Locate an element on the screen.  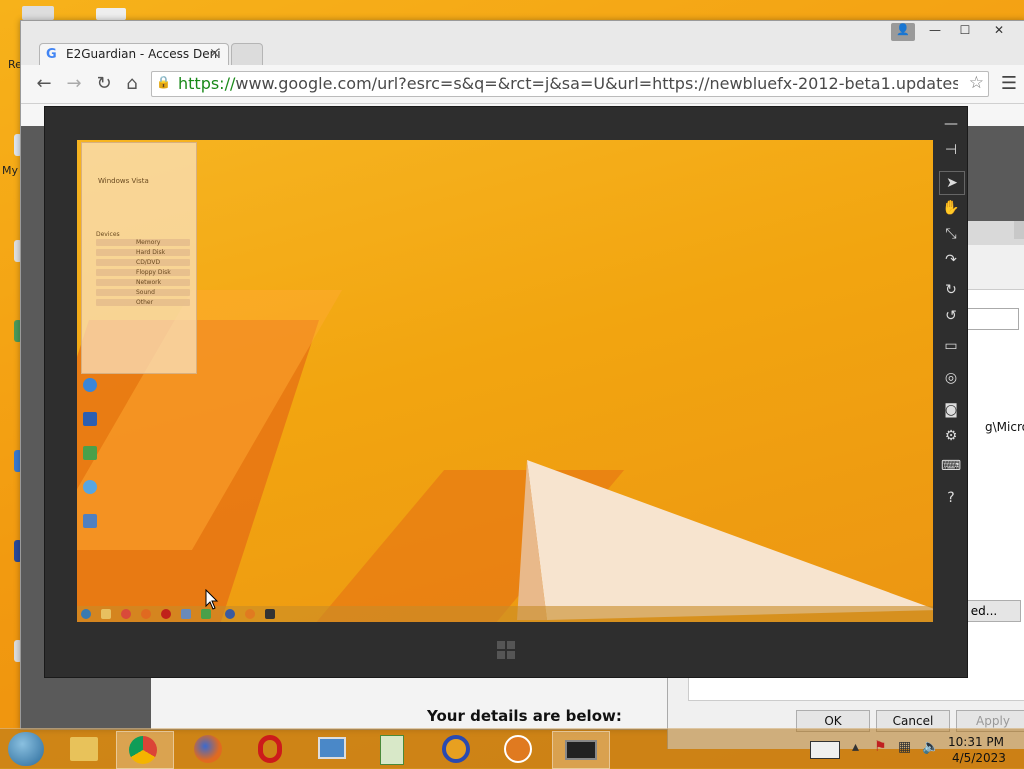
taskbar-opera is located at coordinates (270, 749).